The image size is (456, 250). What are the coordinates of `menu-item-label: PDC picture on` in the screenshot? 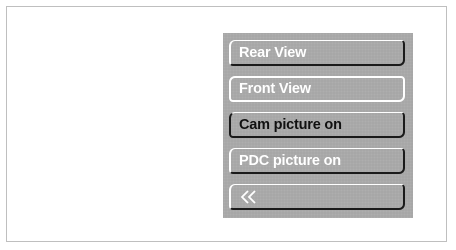 It's located at (290, 160).